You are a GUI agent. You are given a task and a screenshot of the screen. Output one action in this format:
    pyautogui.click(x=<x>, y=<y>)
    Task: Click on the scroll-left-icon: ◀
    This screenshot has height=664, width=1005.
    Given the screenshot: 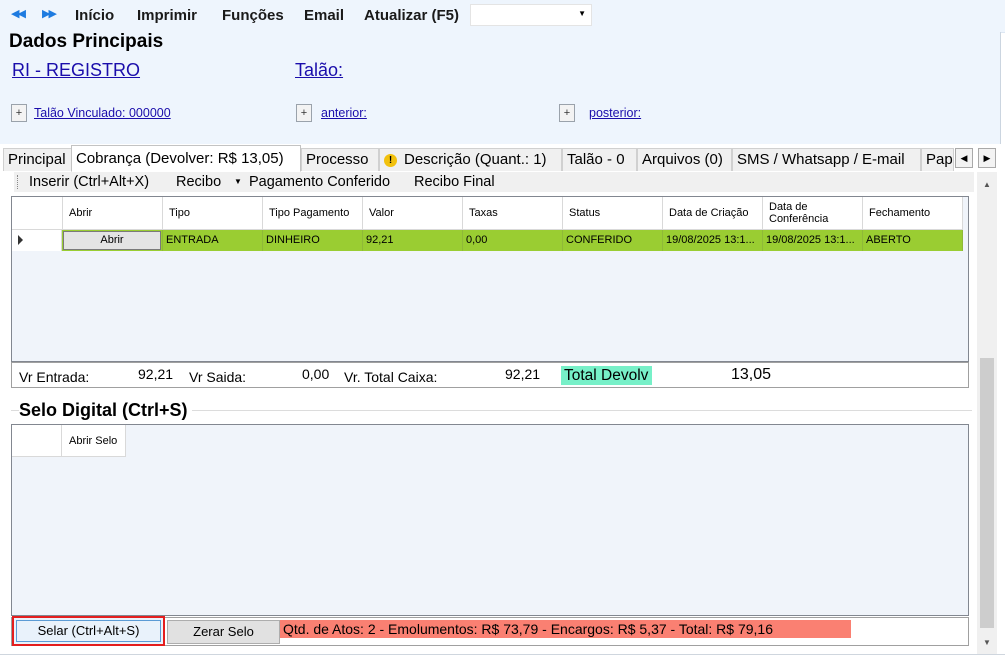 What is the action you would take?
    pyautogui.click(x=964, y=158)
    